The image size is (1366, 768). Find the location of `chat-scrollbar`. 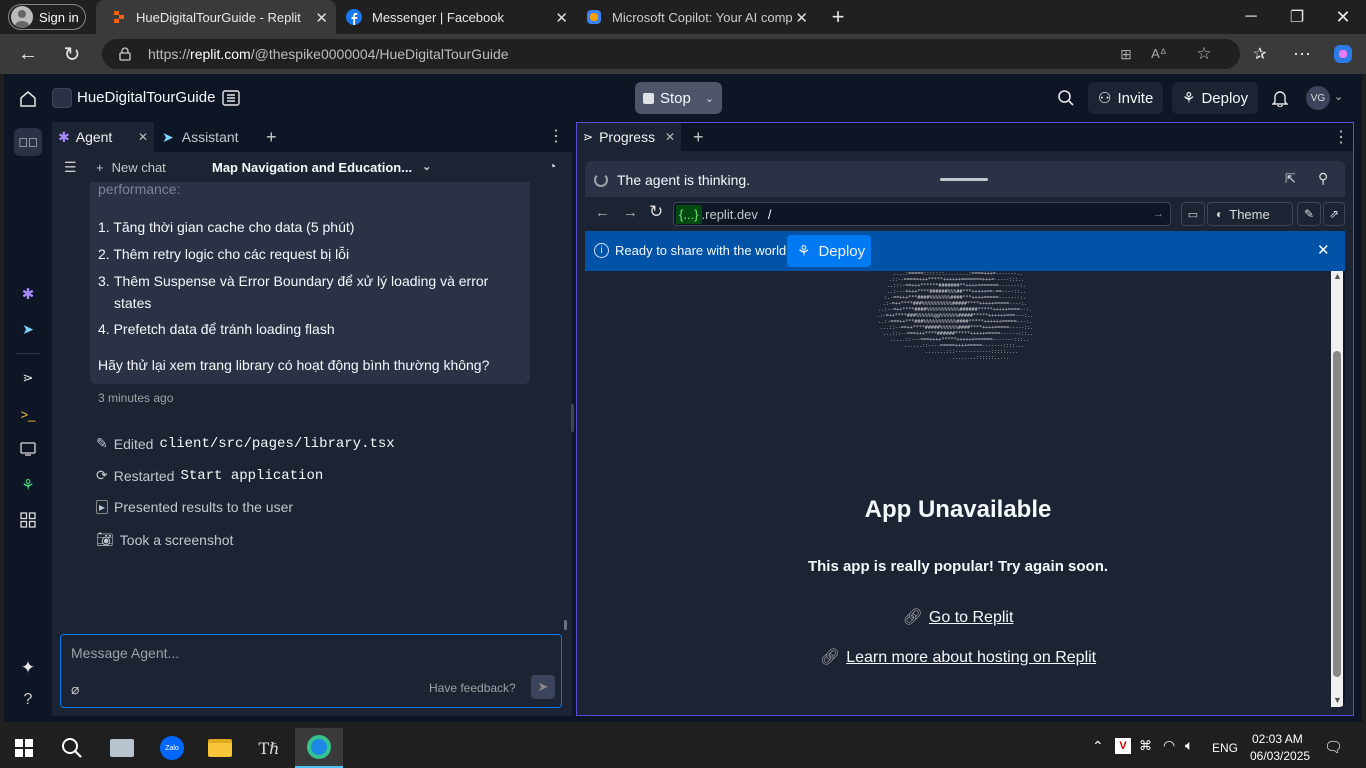

chat-scrollbar is located at coordinates (565, 625).